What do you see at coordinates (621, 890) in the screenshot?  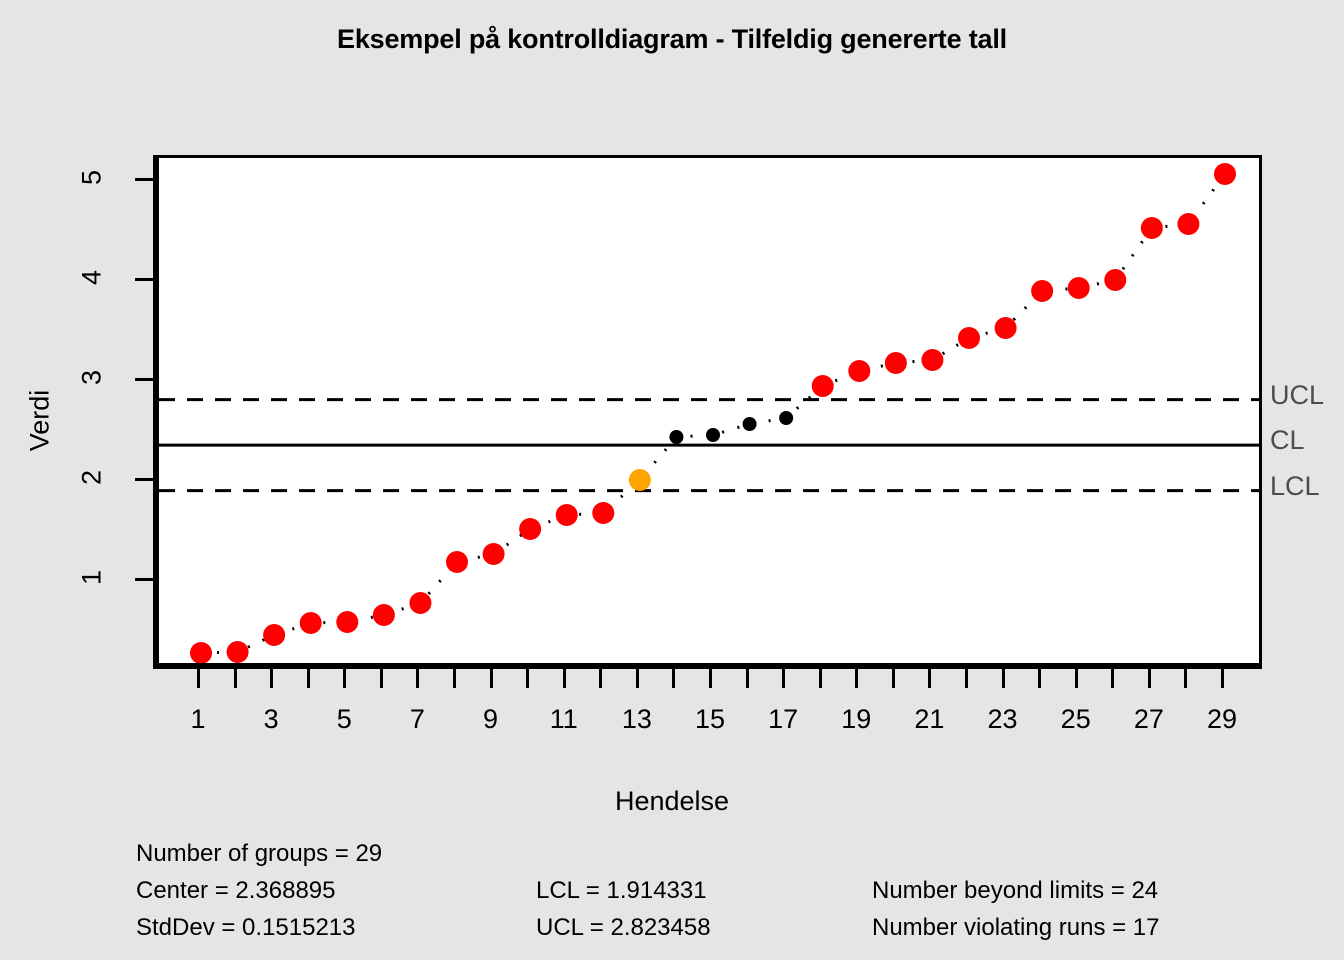 I see `stat-lcl: LCL = 1.914331` at bounding box center [621, 890].